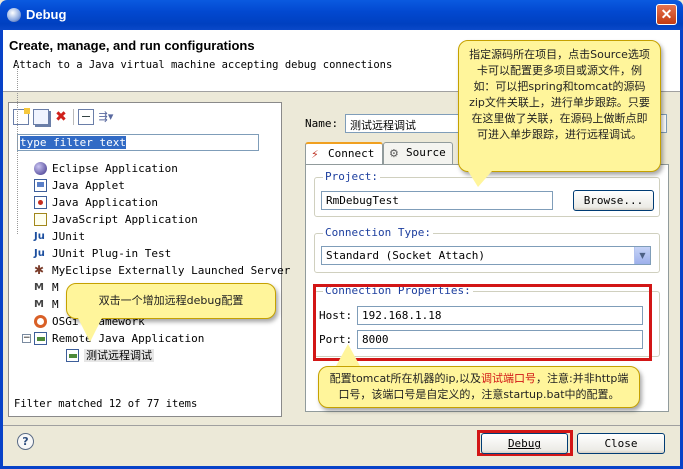 The height and width of the screenshot is (469, 683). I want to click on tree-item-label: 测试远程调试, so click(119, 355).